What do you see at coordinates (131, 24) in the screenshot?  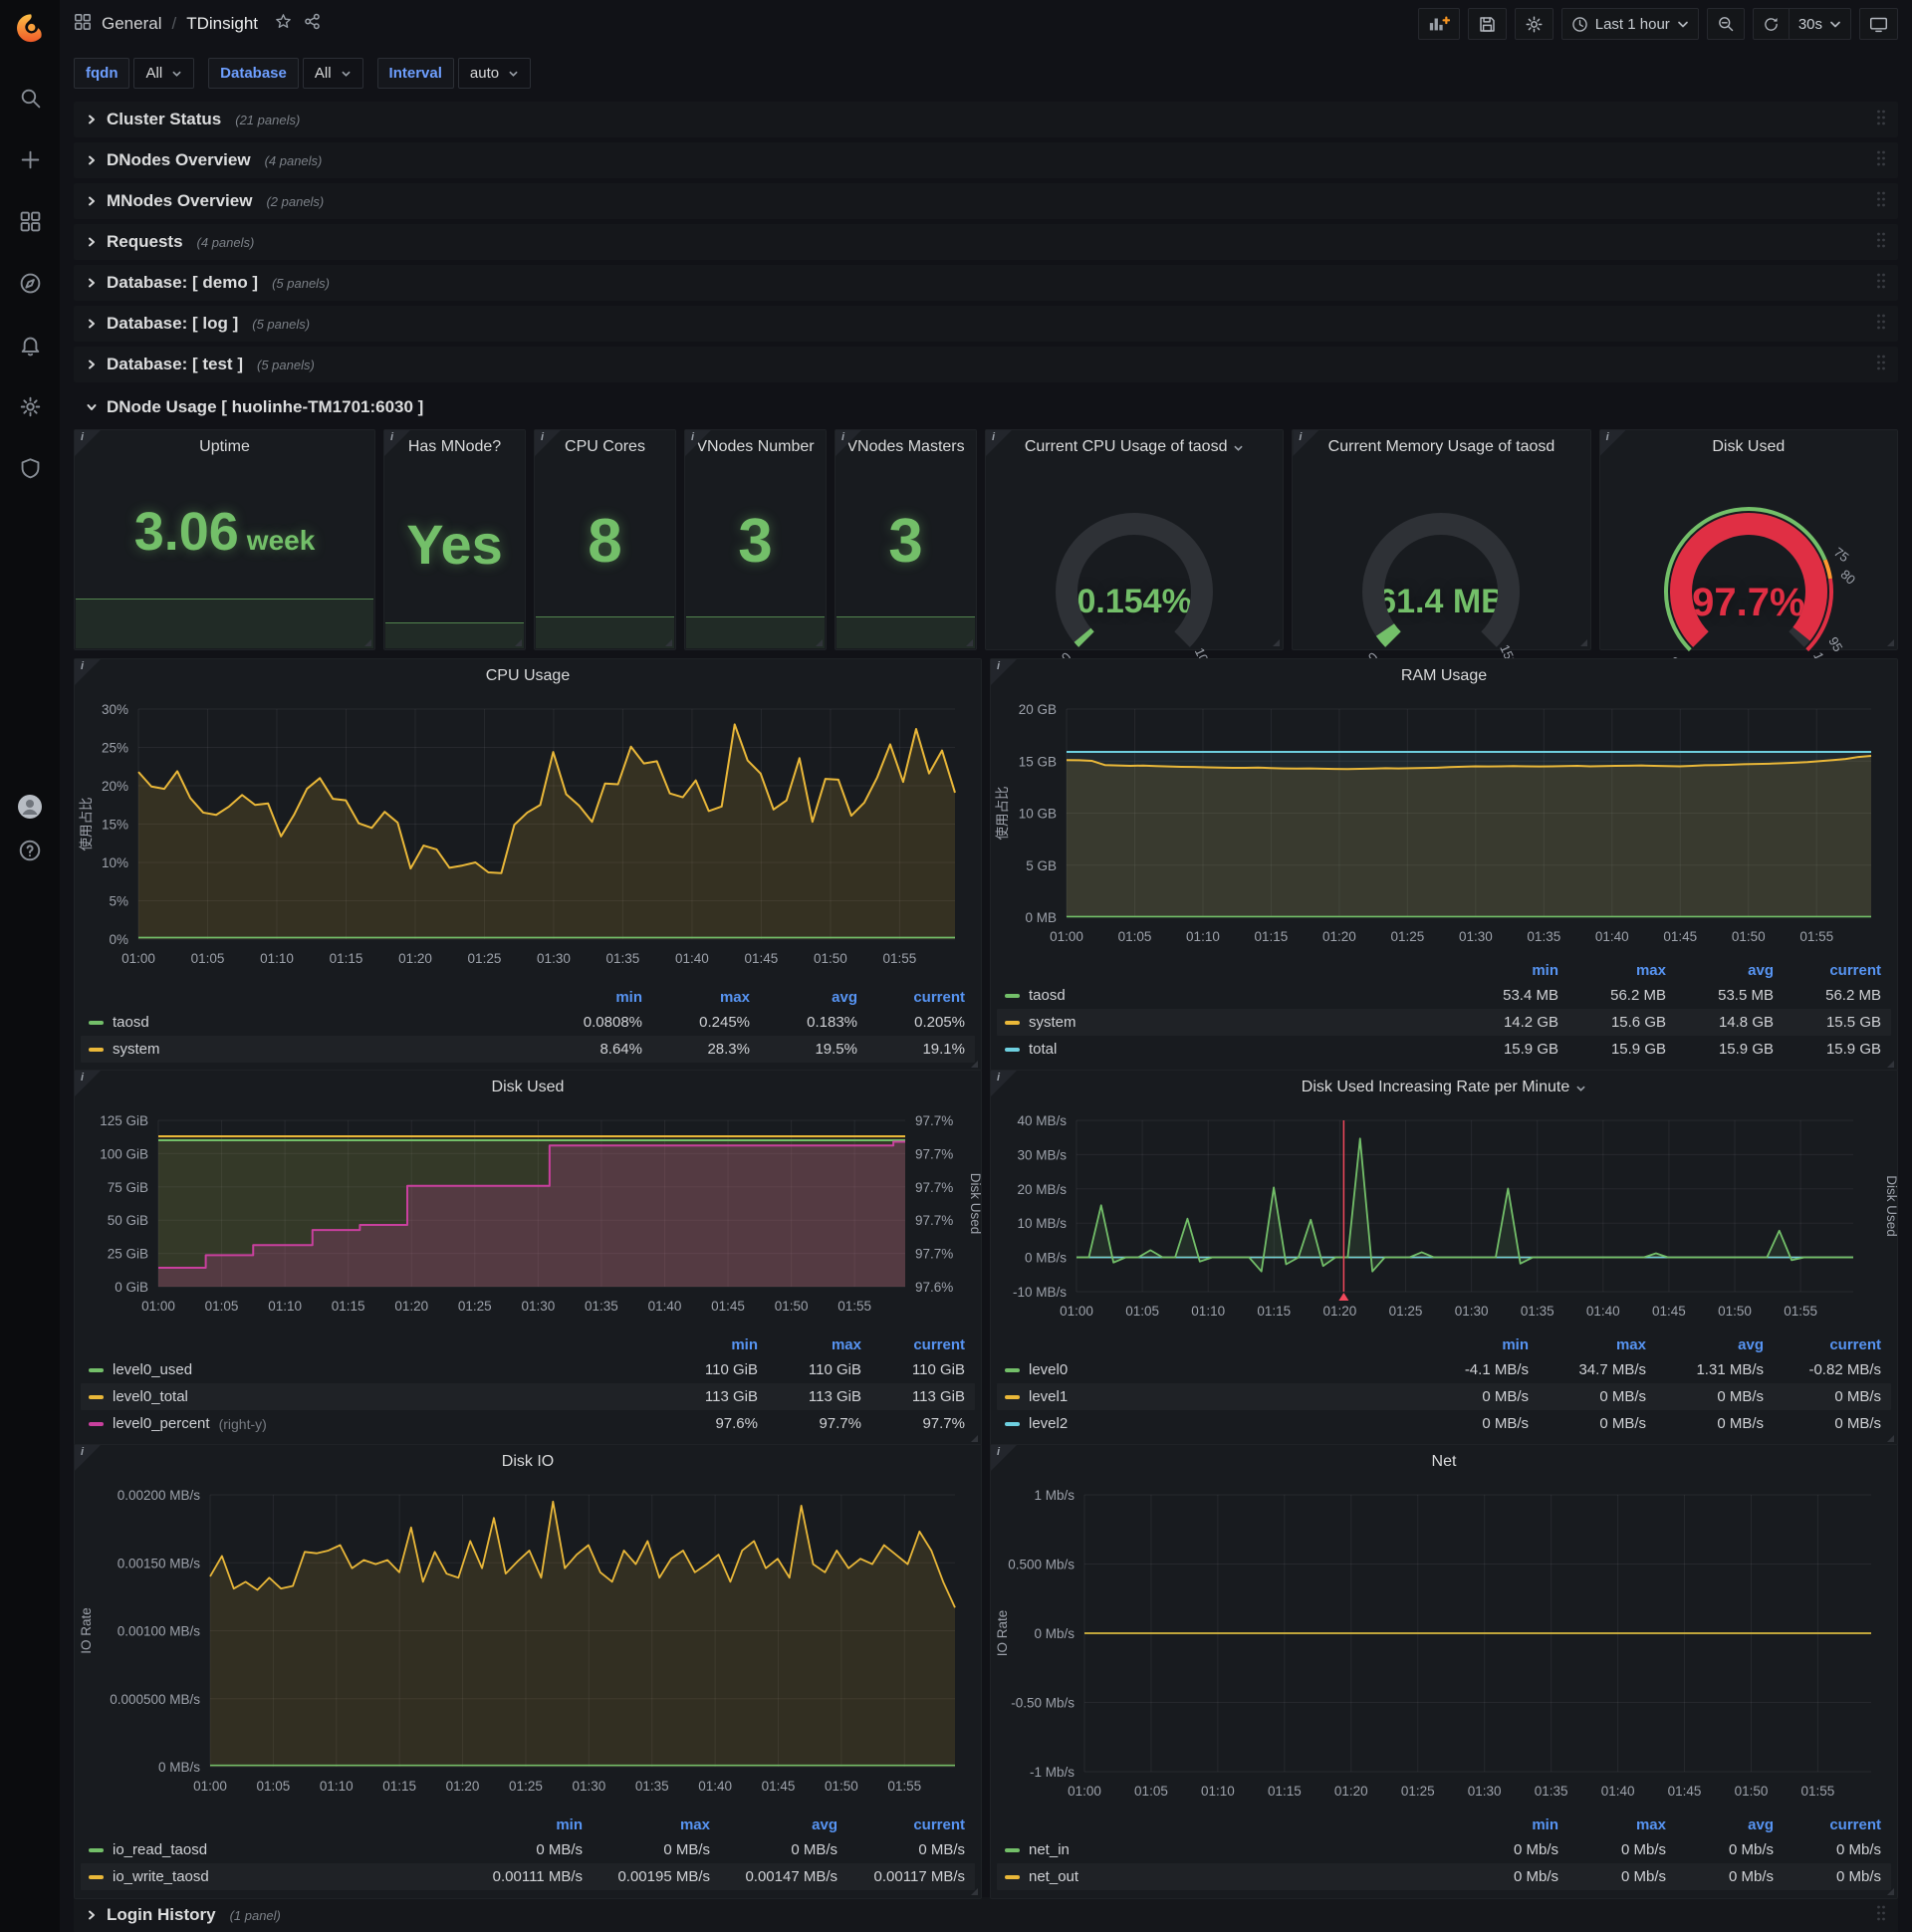 I see `breadcrumb-folder: General` at bounding box center [131, 24].